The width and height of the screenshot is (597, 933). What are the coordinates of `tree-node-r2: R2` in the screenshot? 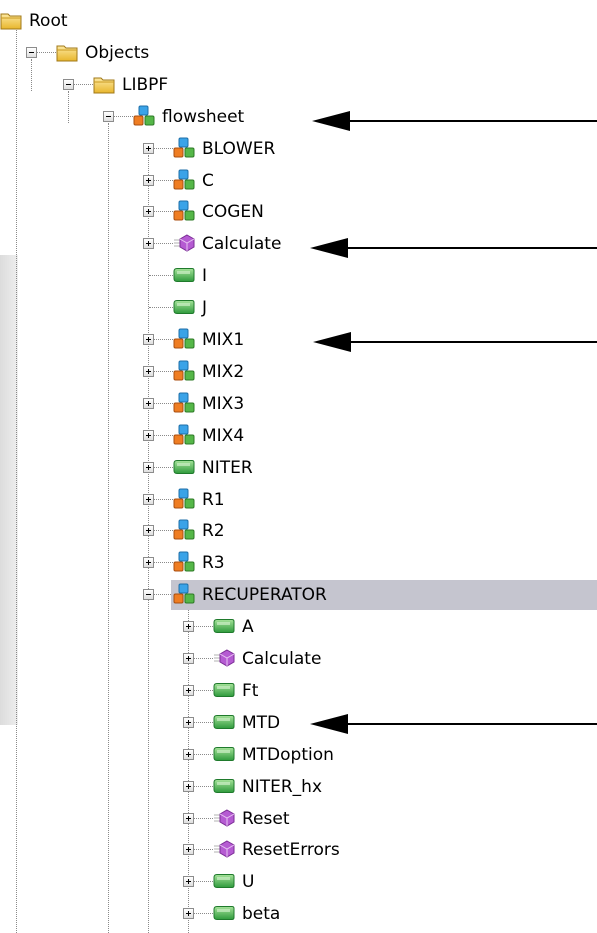 It's located at (298, 531).